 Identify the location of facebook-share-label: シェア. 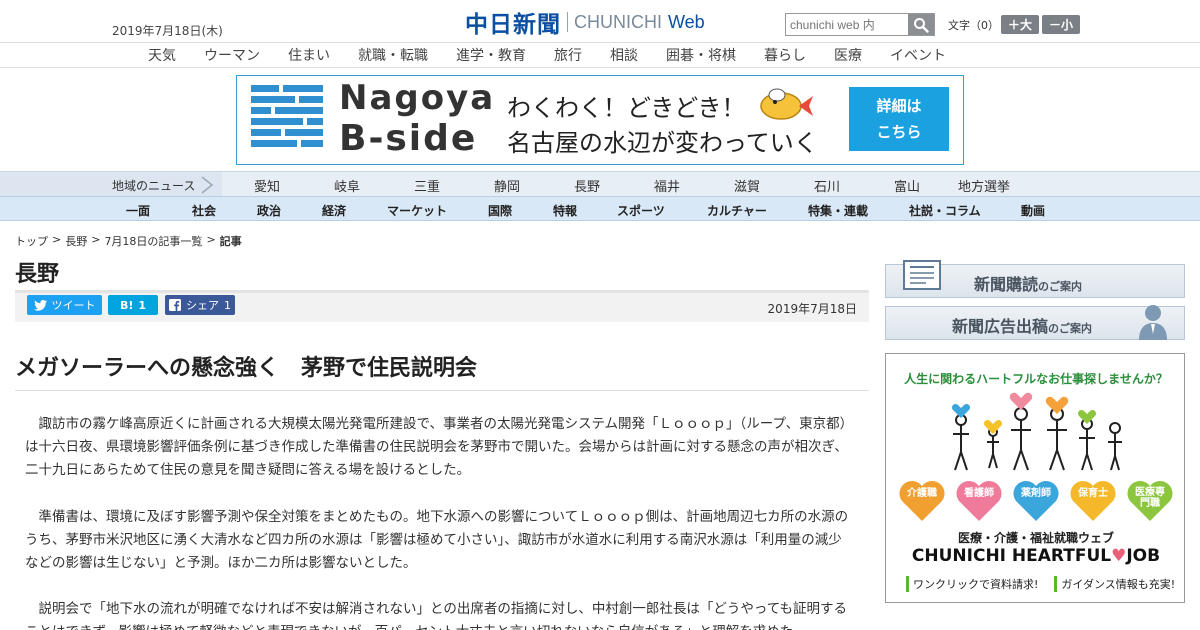
(202, 305).